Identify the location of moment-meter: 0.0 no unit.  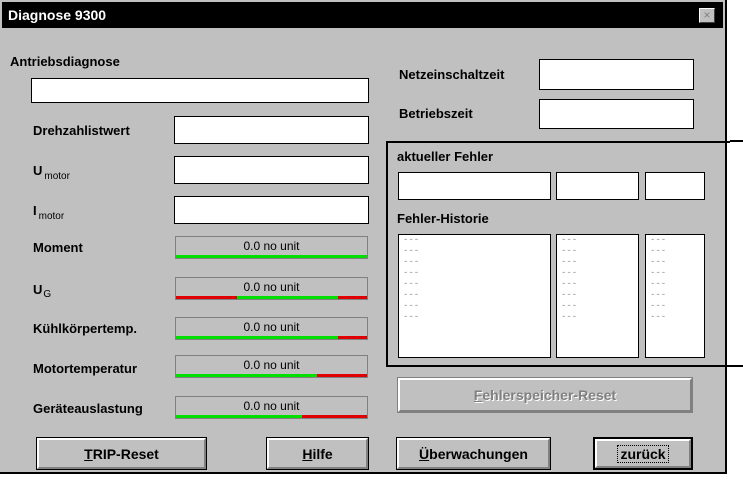
(271, 247).